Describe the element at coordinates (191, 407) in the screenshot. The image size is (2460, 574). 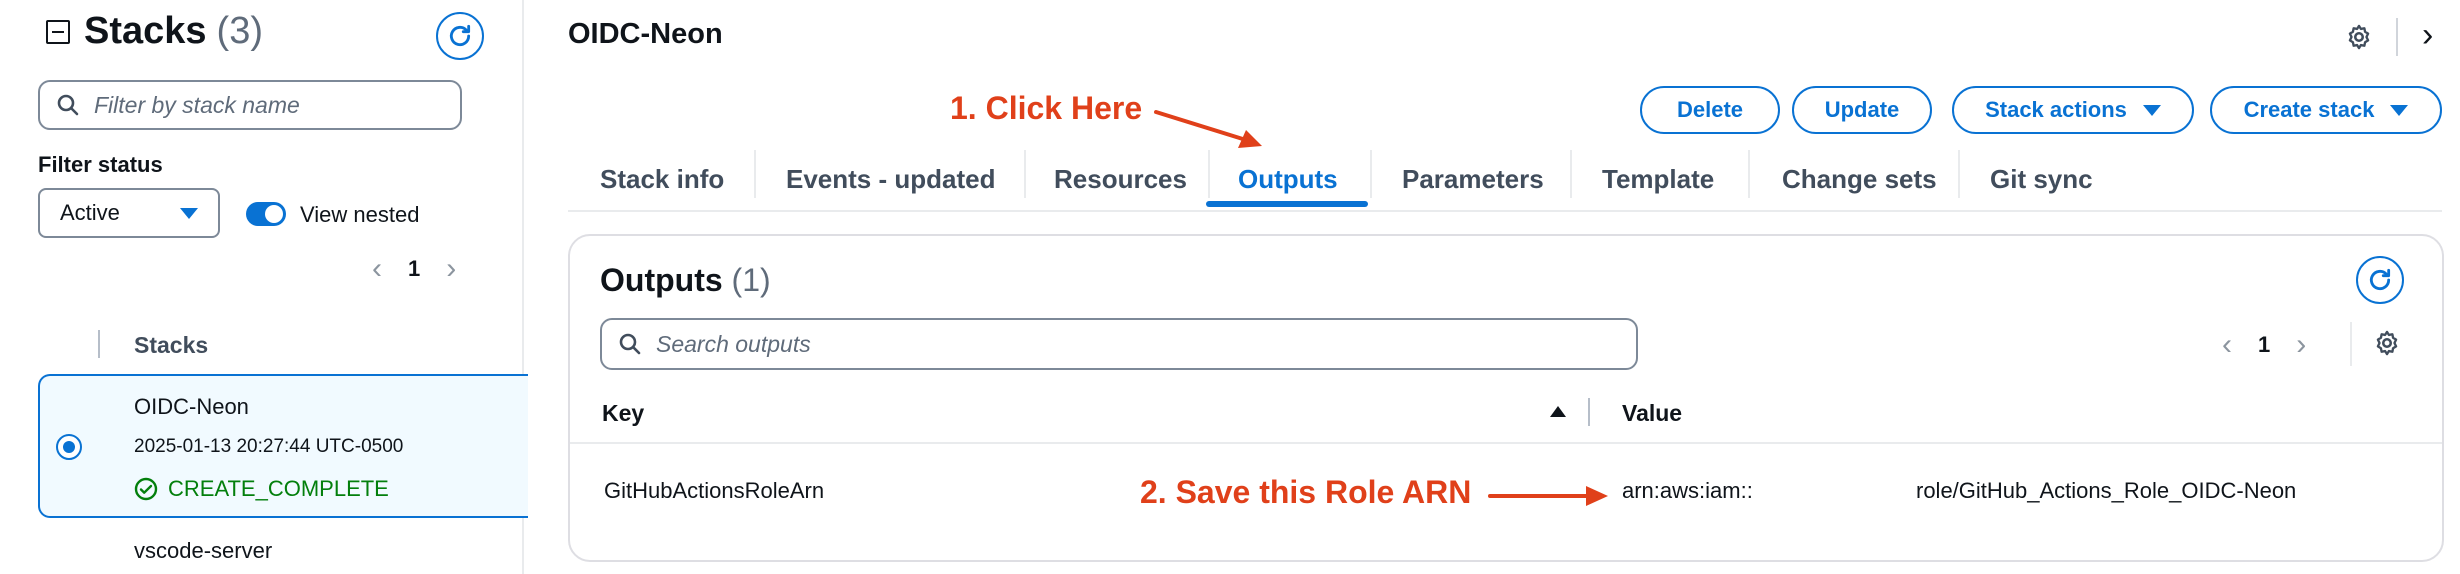
I see `stack-name: OIDC-Neon` at that location.